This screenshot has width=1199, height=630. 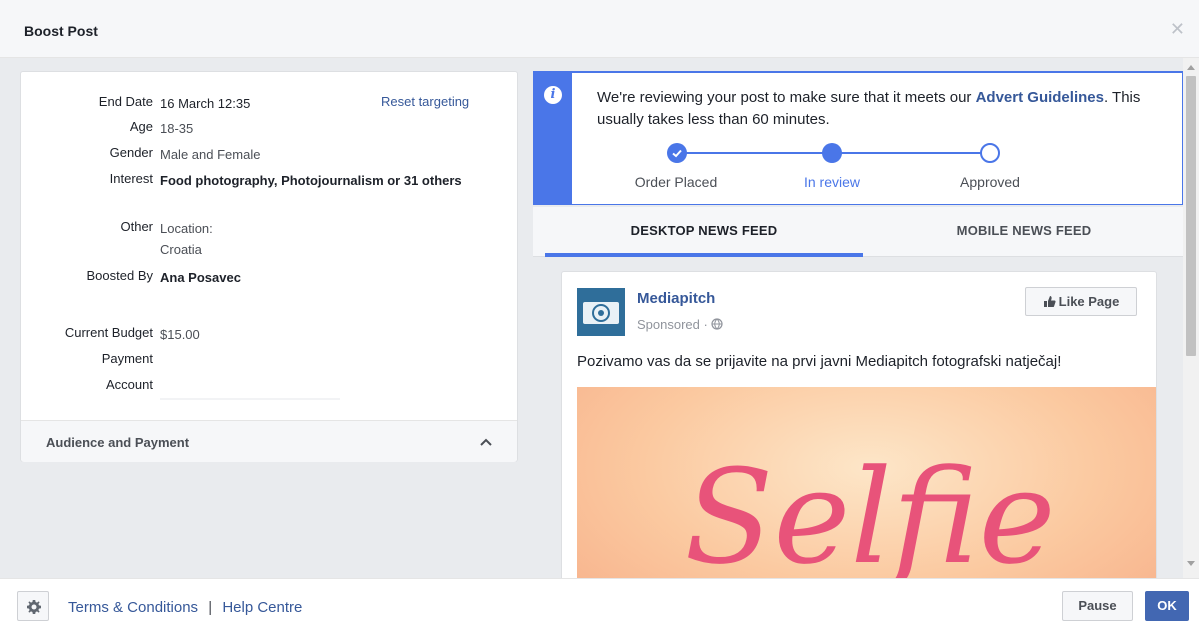 I want to click on step-dot-approved, so click(x=990, y=153).